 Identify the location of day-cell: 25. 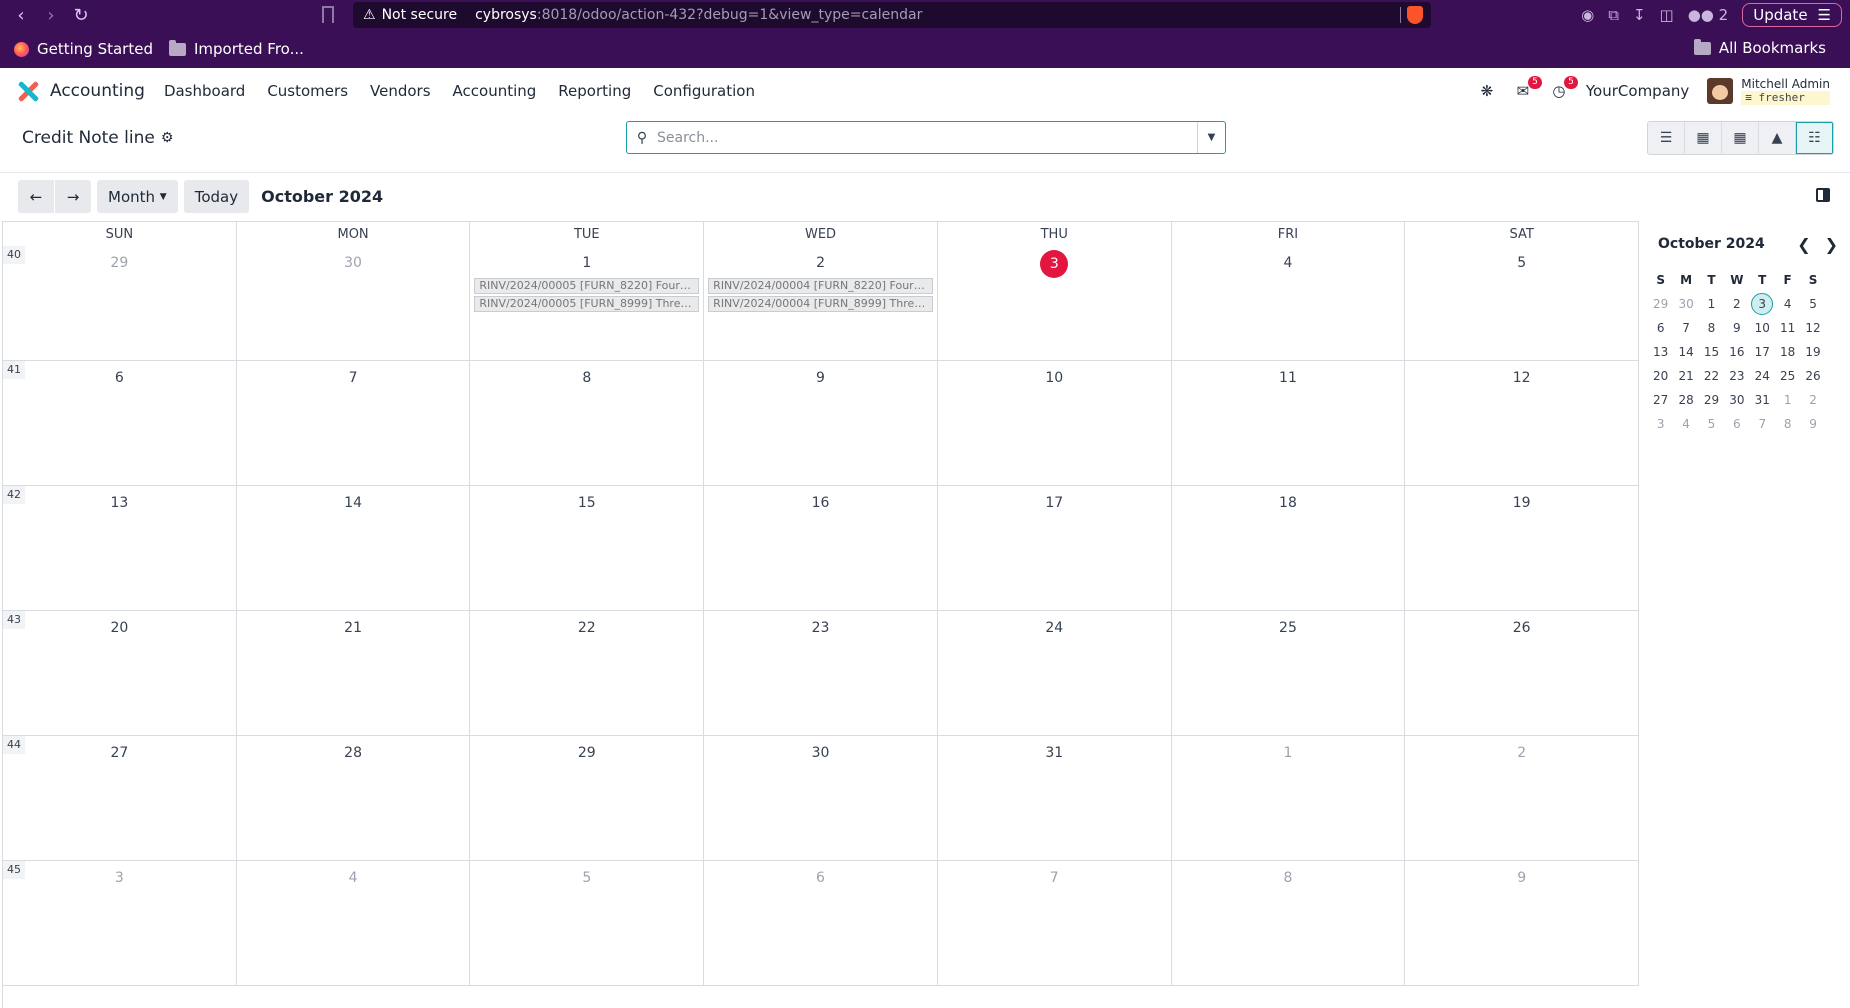
(1289, 673).